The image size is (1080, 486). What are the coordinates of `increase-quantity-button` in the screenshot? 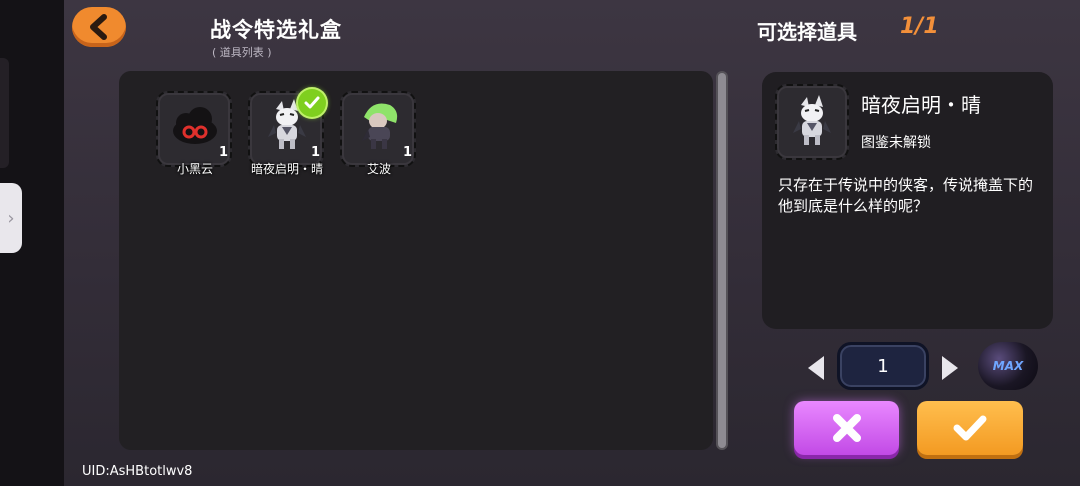 It's located at (950, 368).